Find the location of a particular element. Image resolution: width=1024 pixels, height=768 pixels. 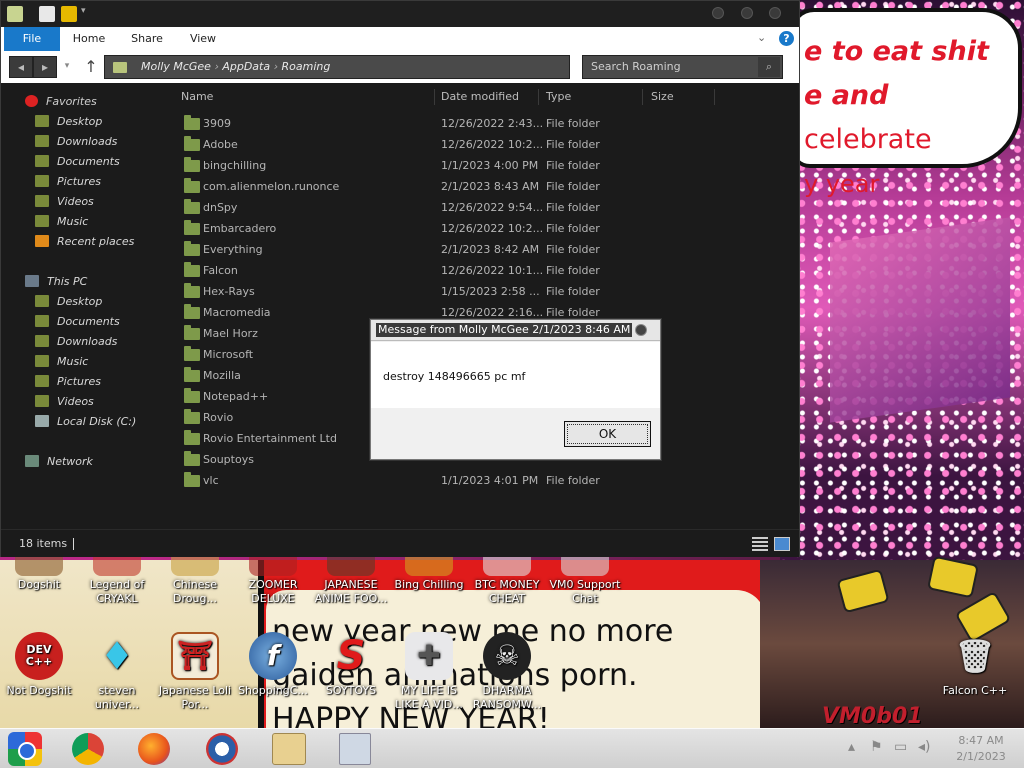

file-row: Adobe 12/26/2022 10:2... File folder is located at coordinates (486, 144).